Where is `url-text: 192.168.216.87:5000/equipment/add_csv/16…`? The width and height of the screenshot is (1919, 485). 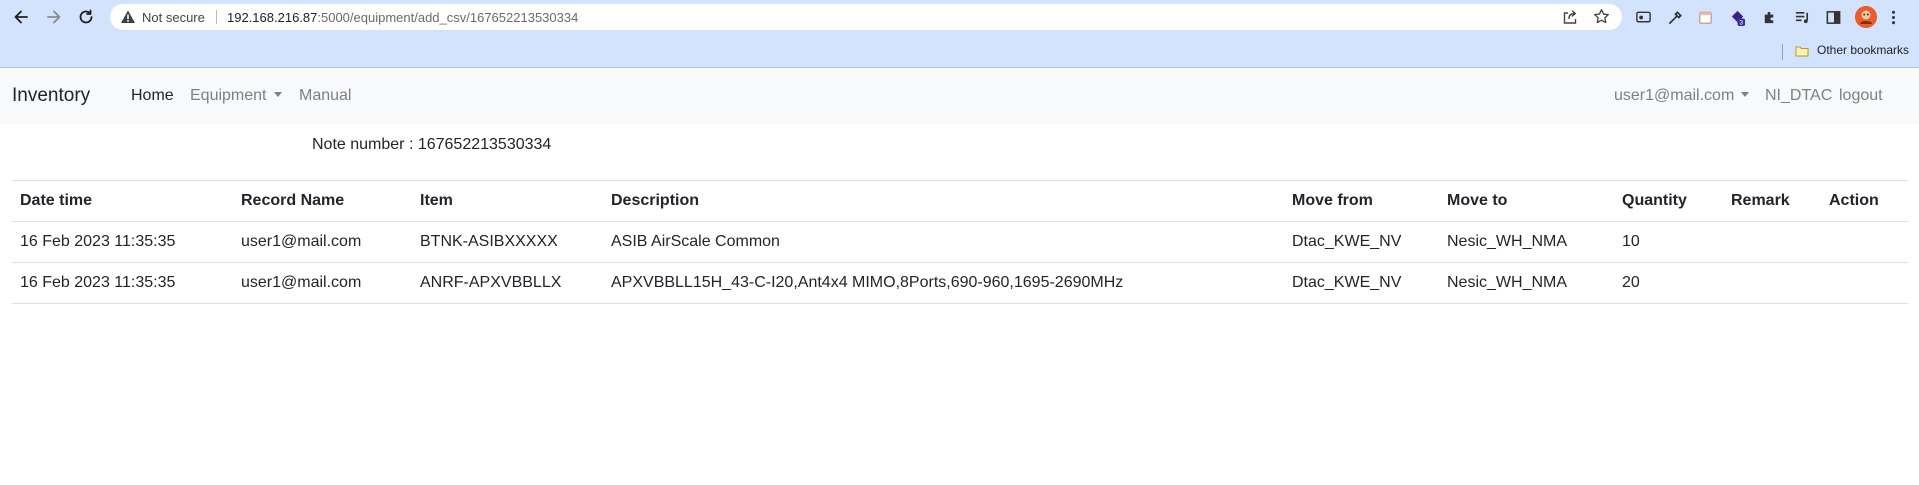 url-text: 192.168.216.87:5000/equipment/add_csv/16… is located at coordinates (402, 17).